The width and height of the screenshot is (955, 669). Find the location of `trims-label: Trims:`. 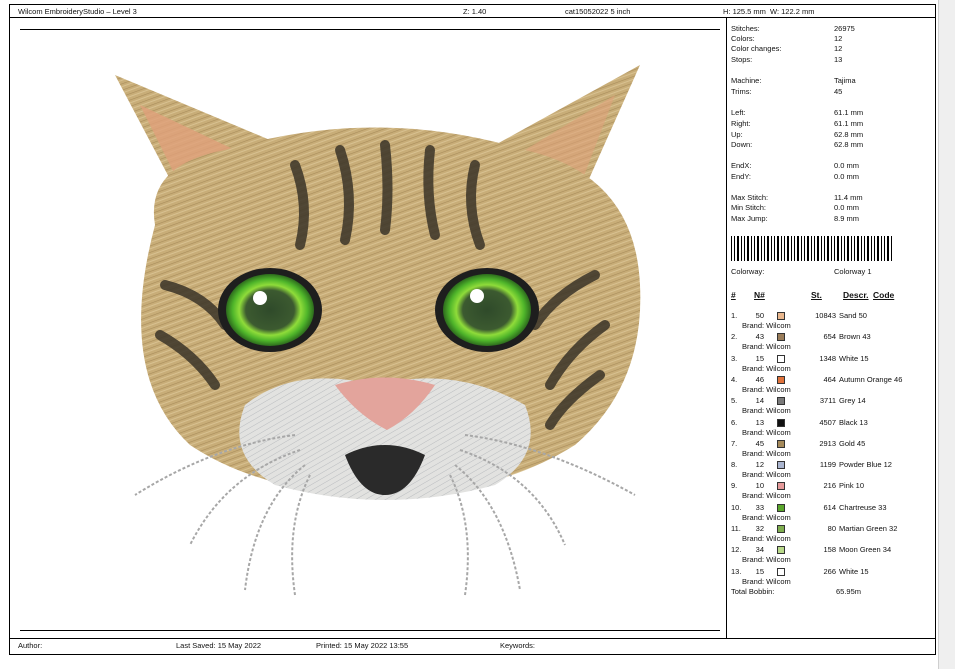

trims-label: Trims: is located at coordinates (741, 91).